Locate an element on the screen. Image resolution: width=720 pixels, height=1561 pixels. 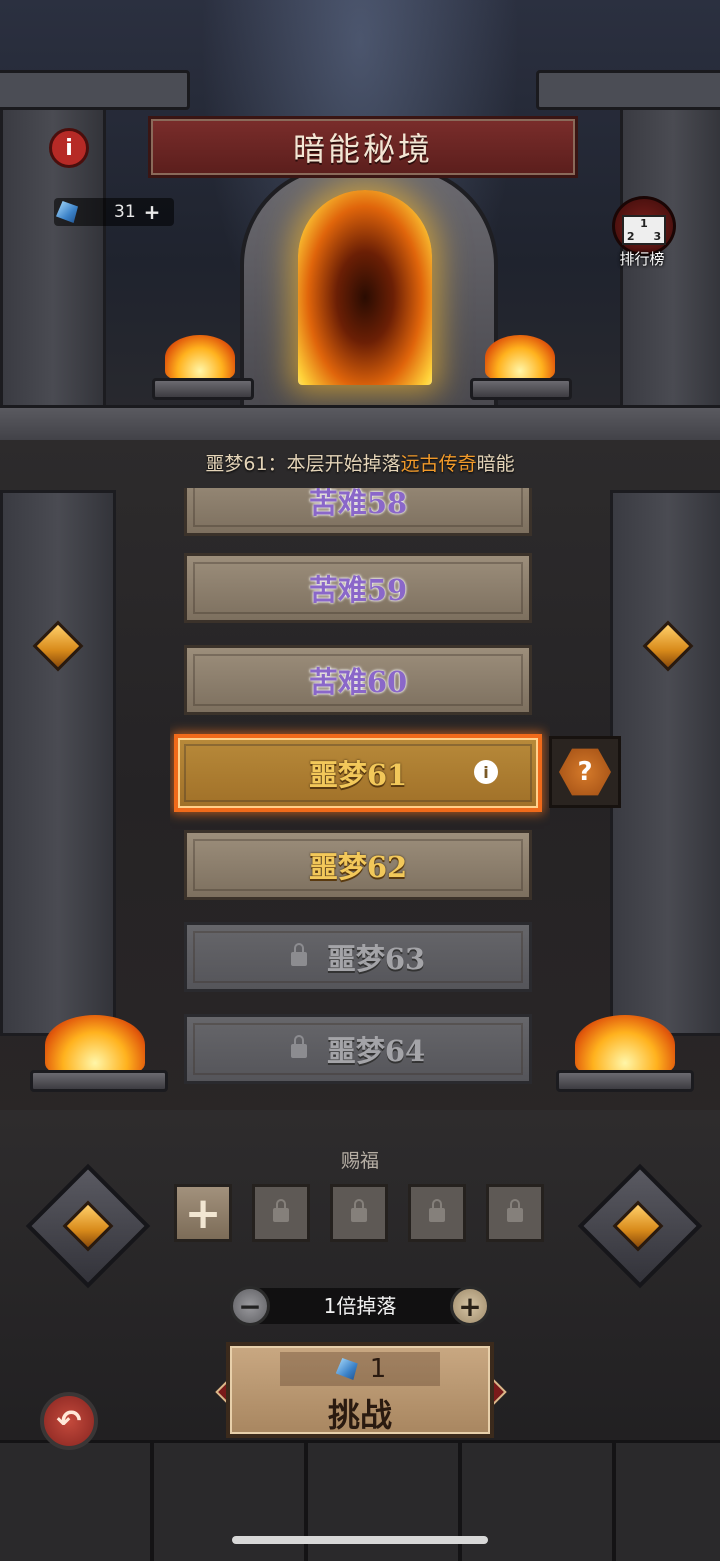
challenge-cost-amount: 1 is located at coordinates (378, 1369).